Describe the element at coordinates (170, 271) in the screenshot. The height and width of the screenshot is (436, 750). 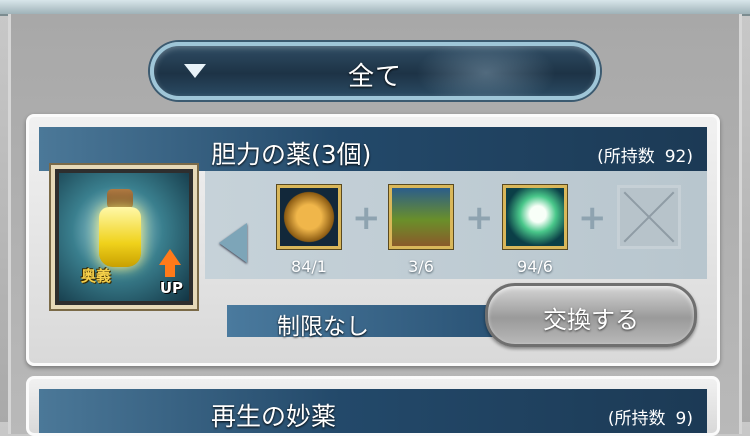
I see `up-arrow-stem` at that location.